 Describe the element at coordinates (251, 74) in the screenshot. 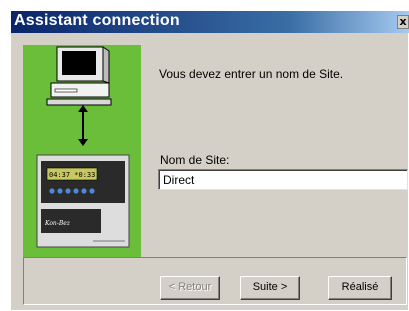

I see `instruction-text: Vous devez entrer un nom de Site.` at that location.